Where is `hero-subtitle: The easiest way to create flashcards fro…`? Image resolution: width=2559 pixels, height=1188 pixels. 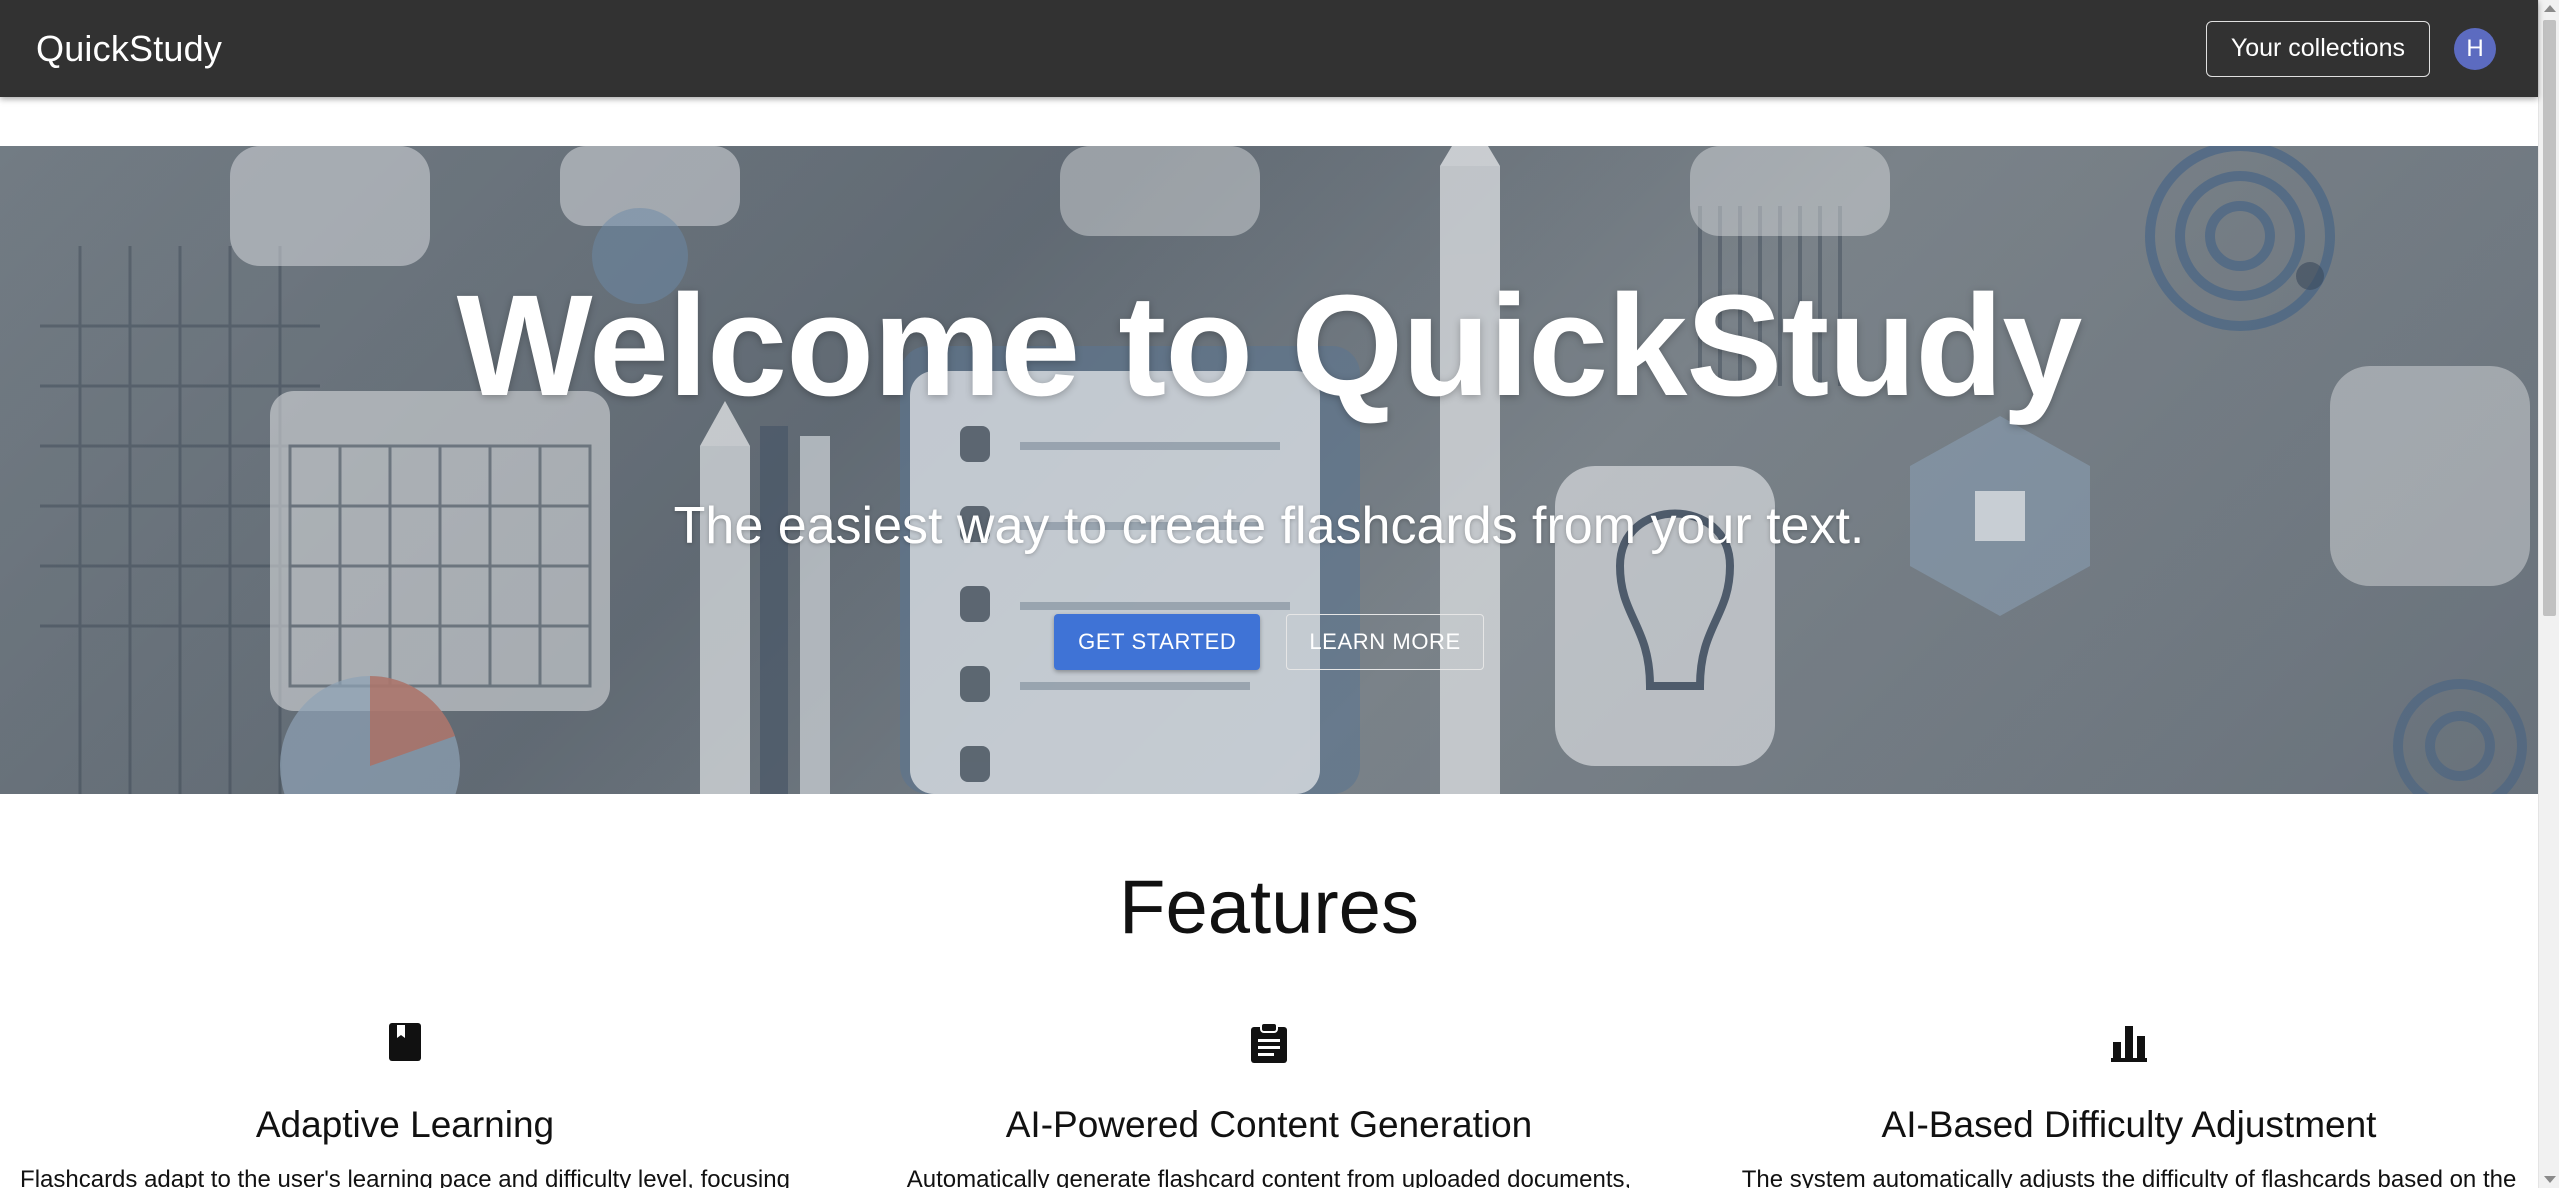
hero-subtitle: The easiest way to create flashcards fro… is located at coordinates (1269, 526).